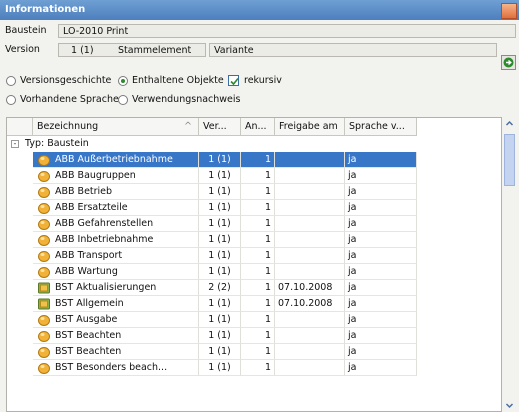  I want to click on cell-bezeichnung: BST Aktualisierungen, so click(116, 288).